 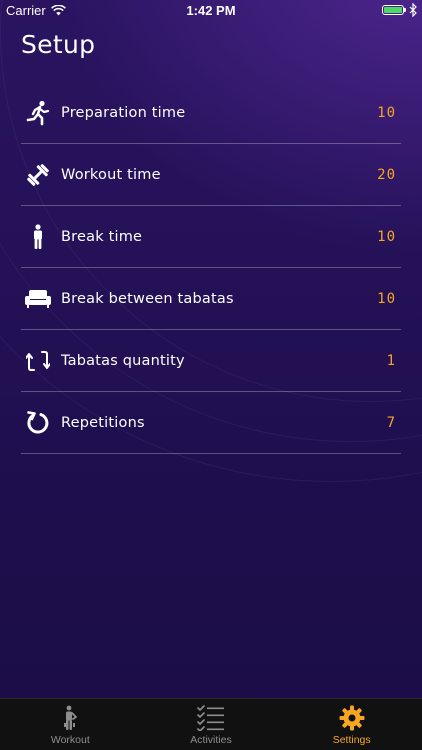 What do you see at coordinates (123, 112) in the screenshot?
I see `setting-label: Preparation time` at bounding box center [123, 112].